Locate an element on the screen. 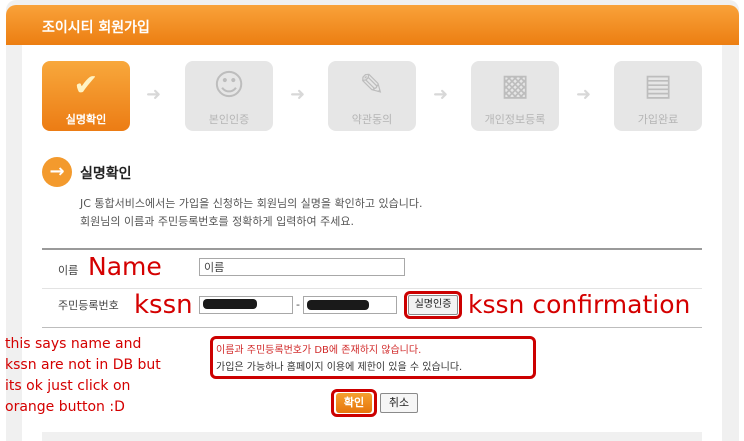 Image resolution: width=744 pixels, height=441 pixels. step-1: ✔ 실명확인 is located at coordinates (86, 96).